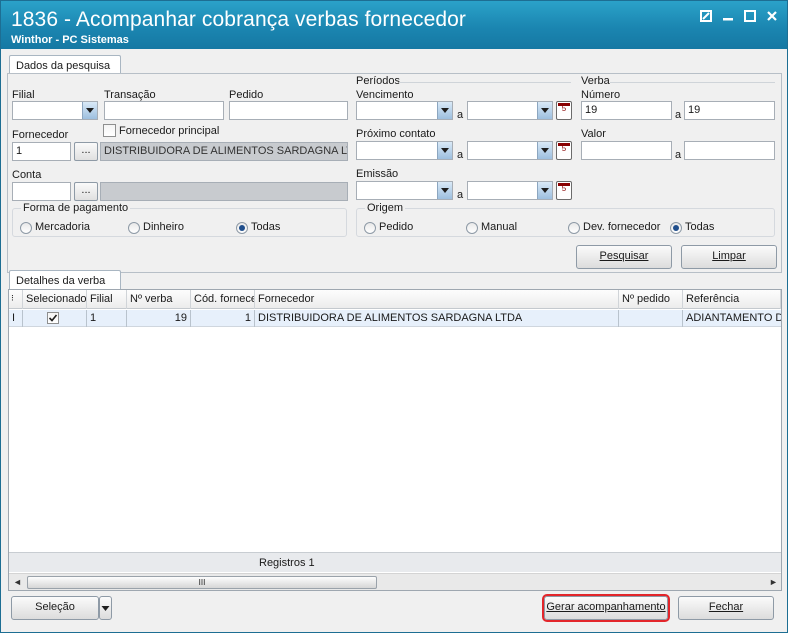 The image size is (788, 633). Describe the element at coordinates (370, 228) in the screenshot. I see `radio-pedido` at that location.